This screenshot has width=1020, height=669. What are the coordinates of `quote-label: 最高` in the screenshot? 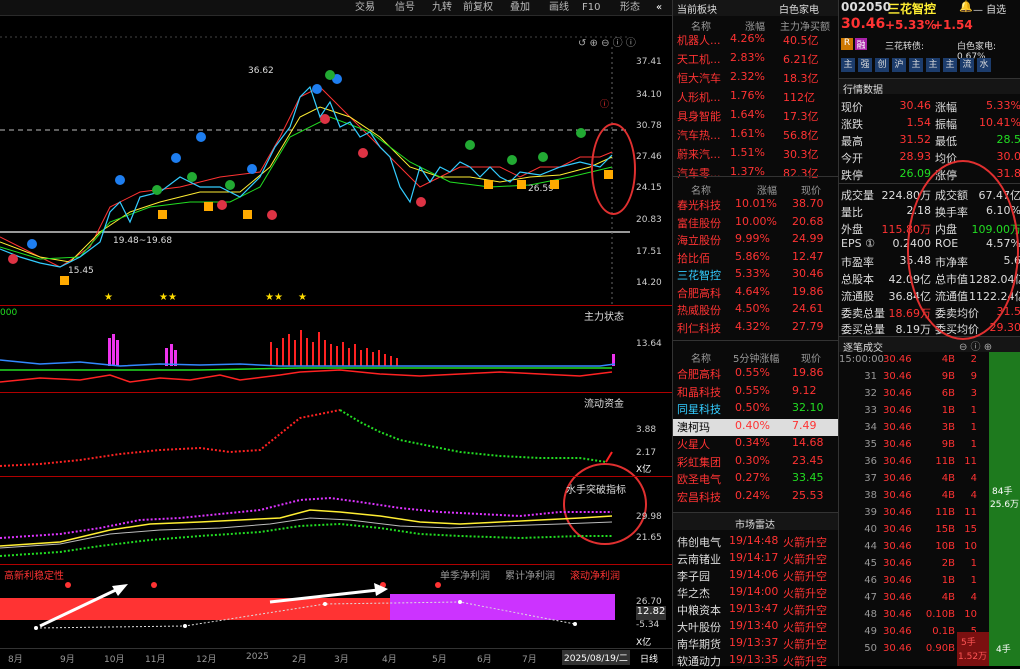 It's located at (852, 141).